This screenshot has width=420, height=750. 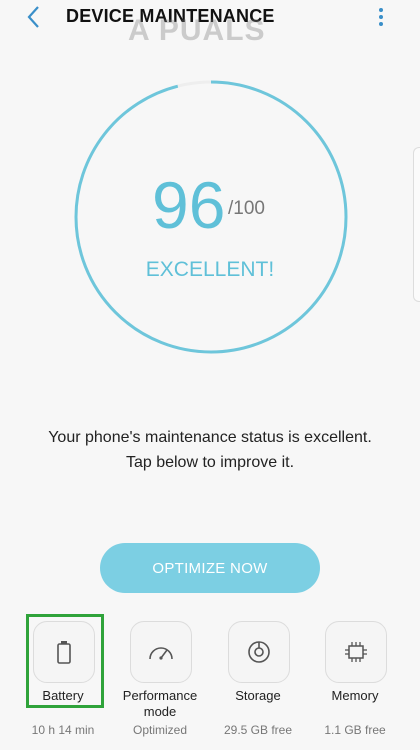 What do you see at coordinates (381, 18) in the screenshot?
I see `more-options-button` at bounding box center [381, 18].